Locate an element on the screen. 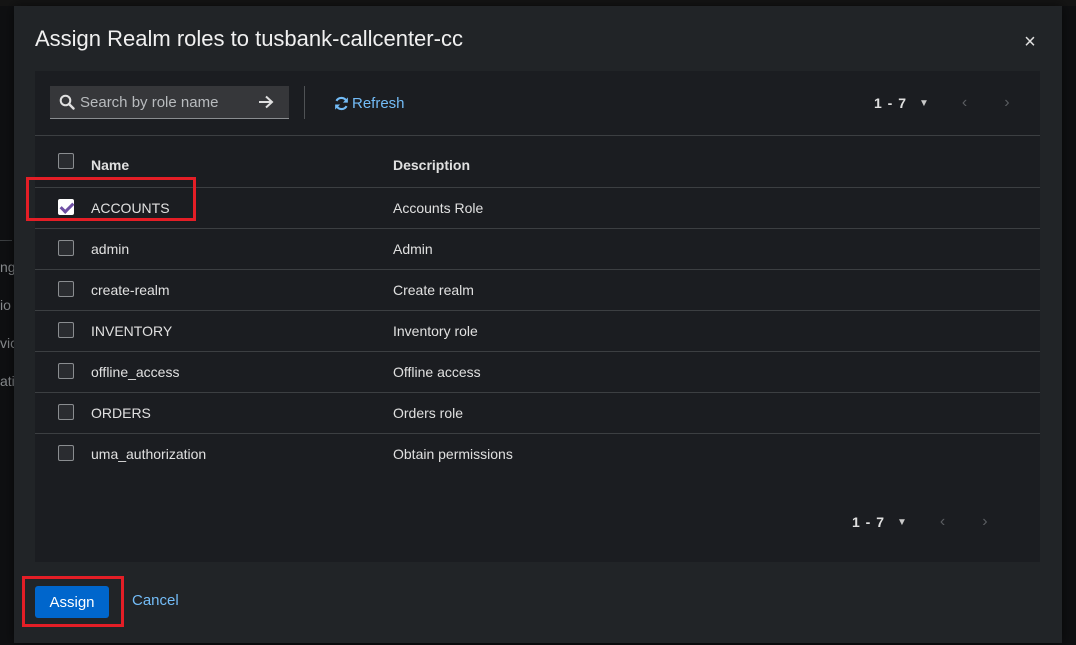  toolbar: Refresh 1 - 7 ▼ ‹ › is located at coordinates (537, 103).